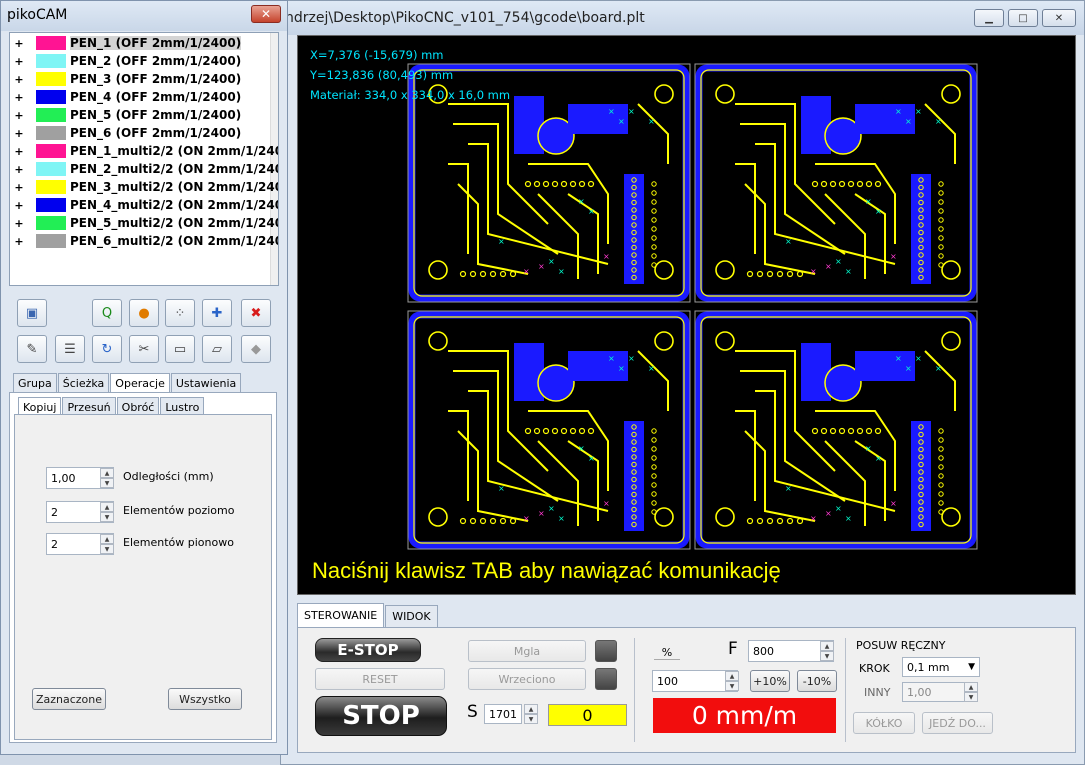 Image resolution: width=1085 pixels, height=765 pixels. I want to click on tab-ustawienia: Ustawienia, so click(206, 383).